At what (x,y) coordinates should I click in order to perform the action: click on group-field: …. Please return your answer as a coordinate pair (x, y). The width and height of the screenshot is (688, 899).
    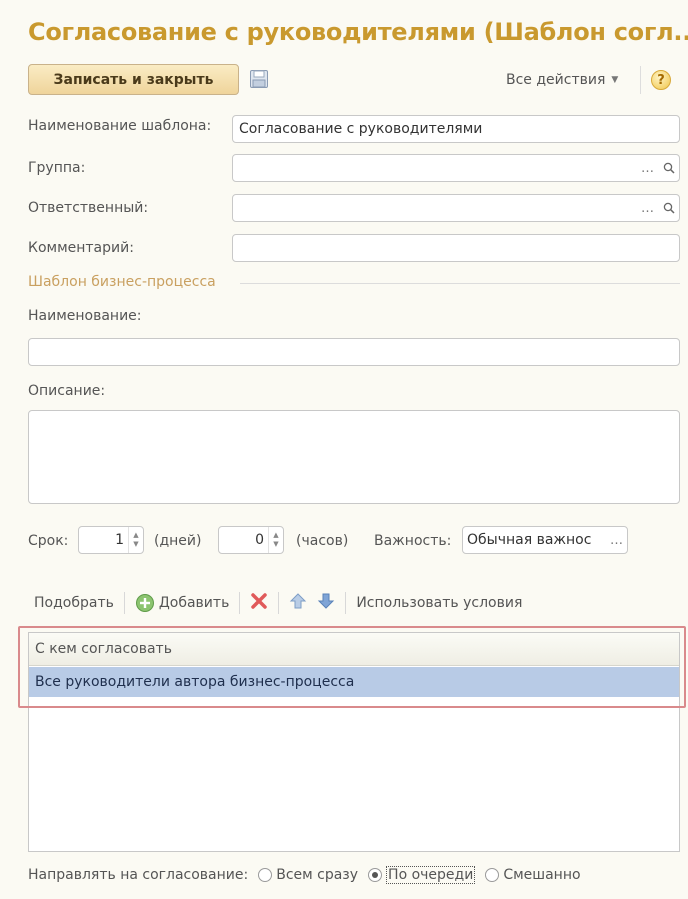
    Looking at the image, I should click on (456, 168).